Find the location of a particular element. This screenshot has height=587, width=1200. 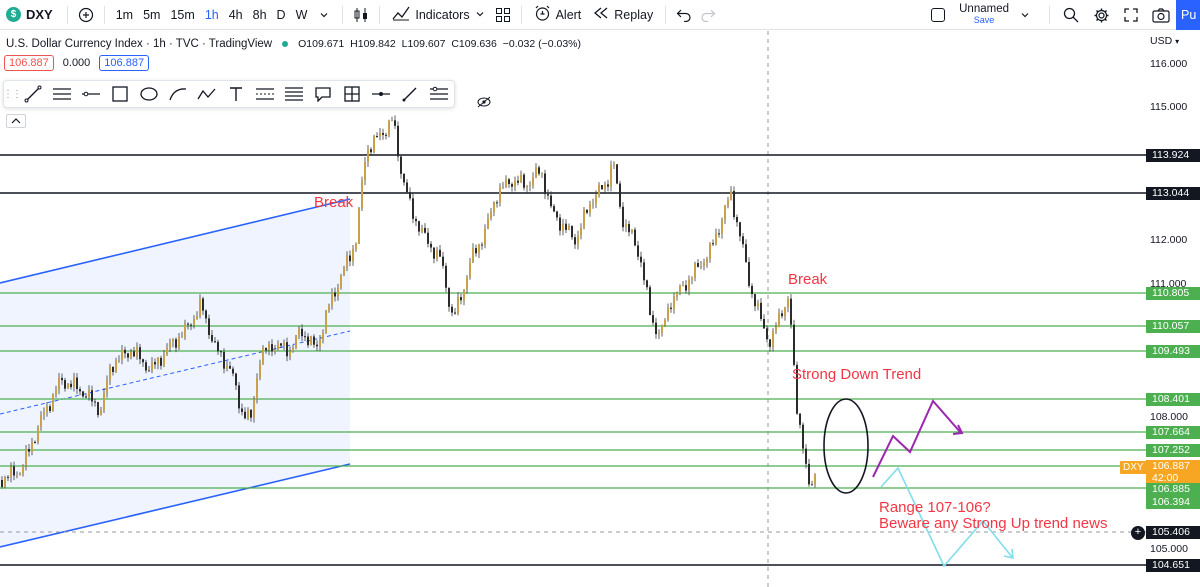

break-annotation-2: Break is located at coordinates (807, 279).